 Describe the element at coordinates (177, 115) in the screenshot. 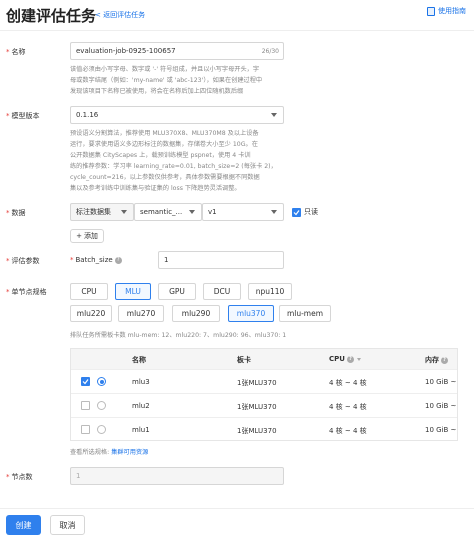

I see `model-version-select: 0.1.16` at that location.